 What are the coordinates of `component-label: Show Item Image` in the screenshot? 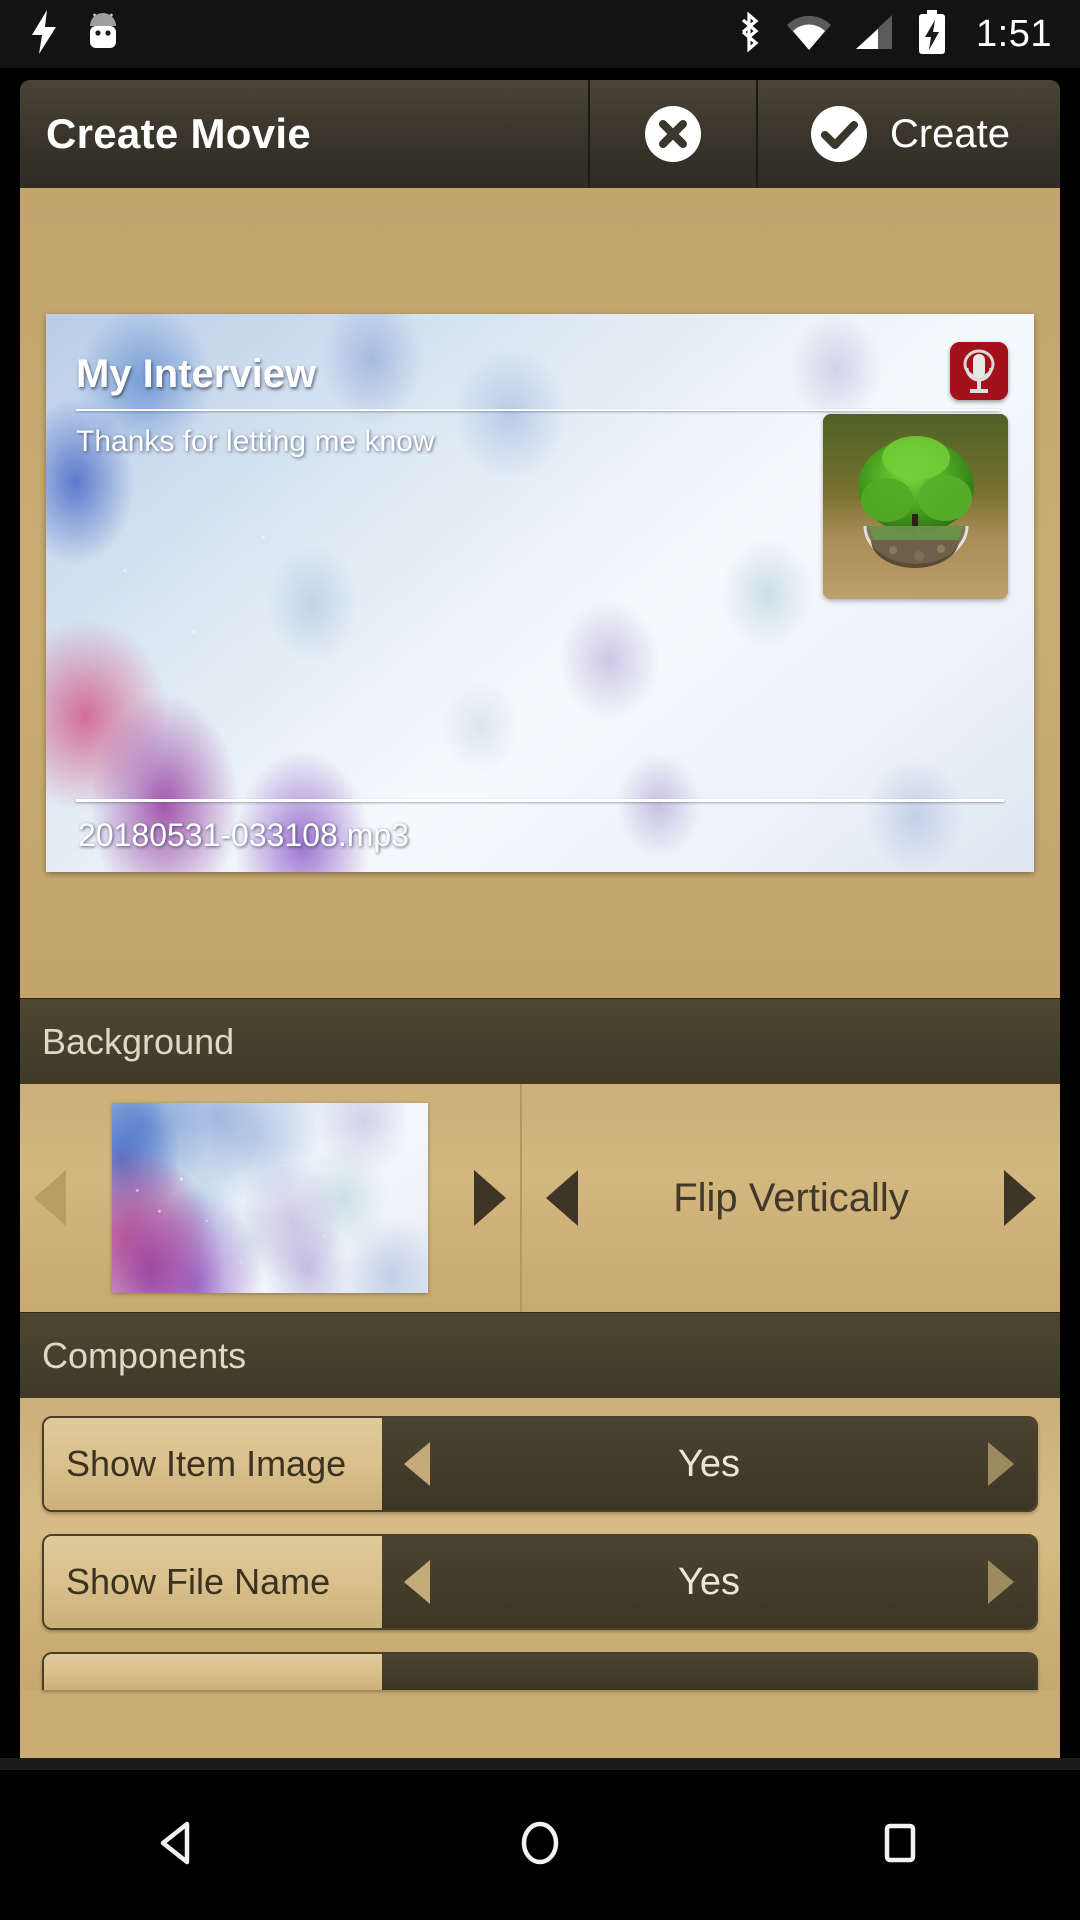 It's located at (213, 1464).